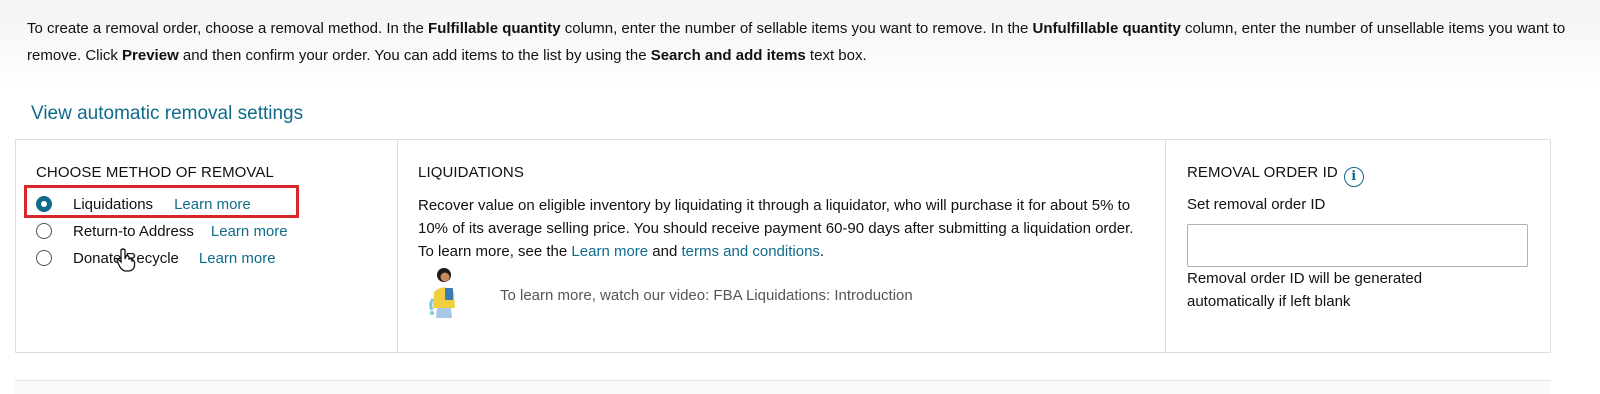 The image size is (1600, 394). I want to click on liquidations-radio, so click(44, 204).